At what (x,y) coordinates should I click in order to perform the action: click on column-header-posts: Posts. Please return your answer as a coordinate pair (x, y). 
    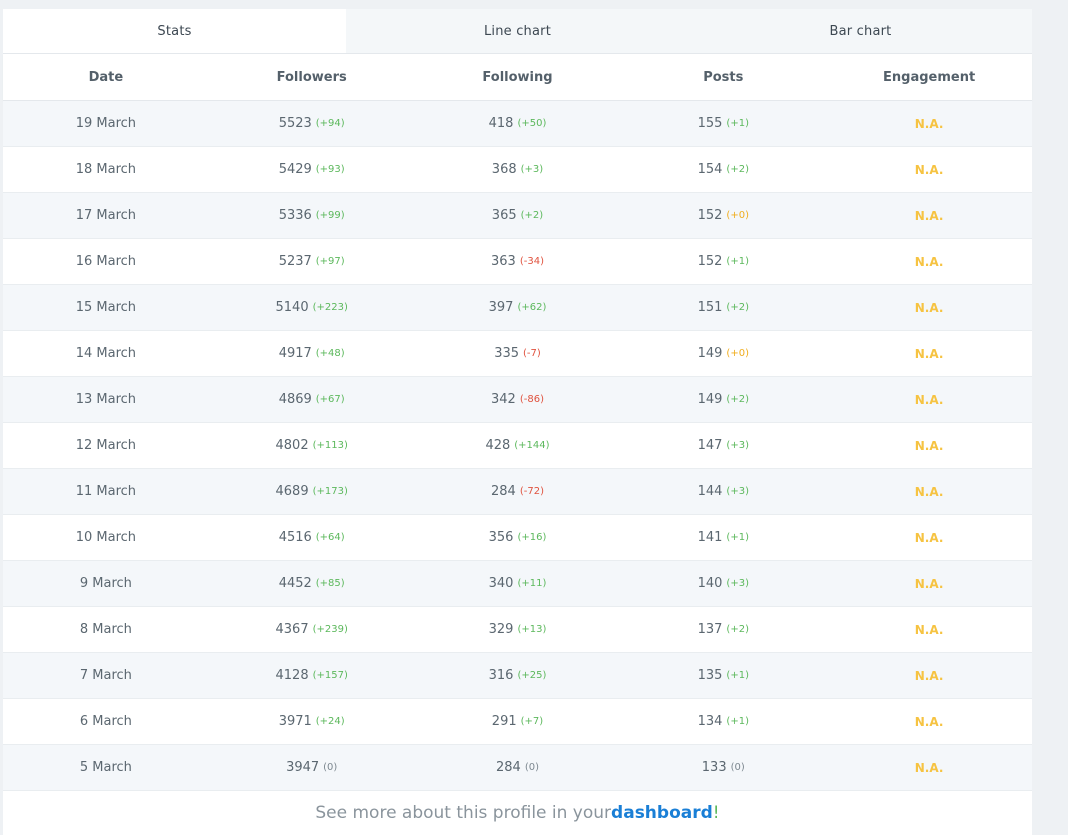
    Looking at the image, I should click on (723, 77).